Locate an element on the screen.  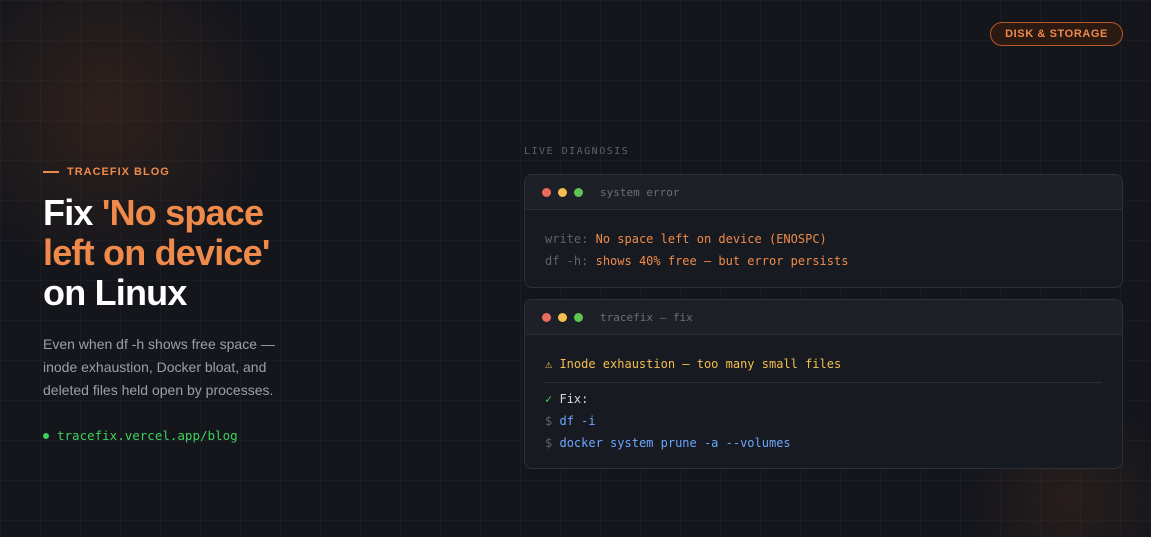
divider is located at coordinates (823, 382).